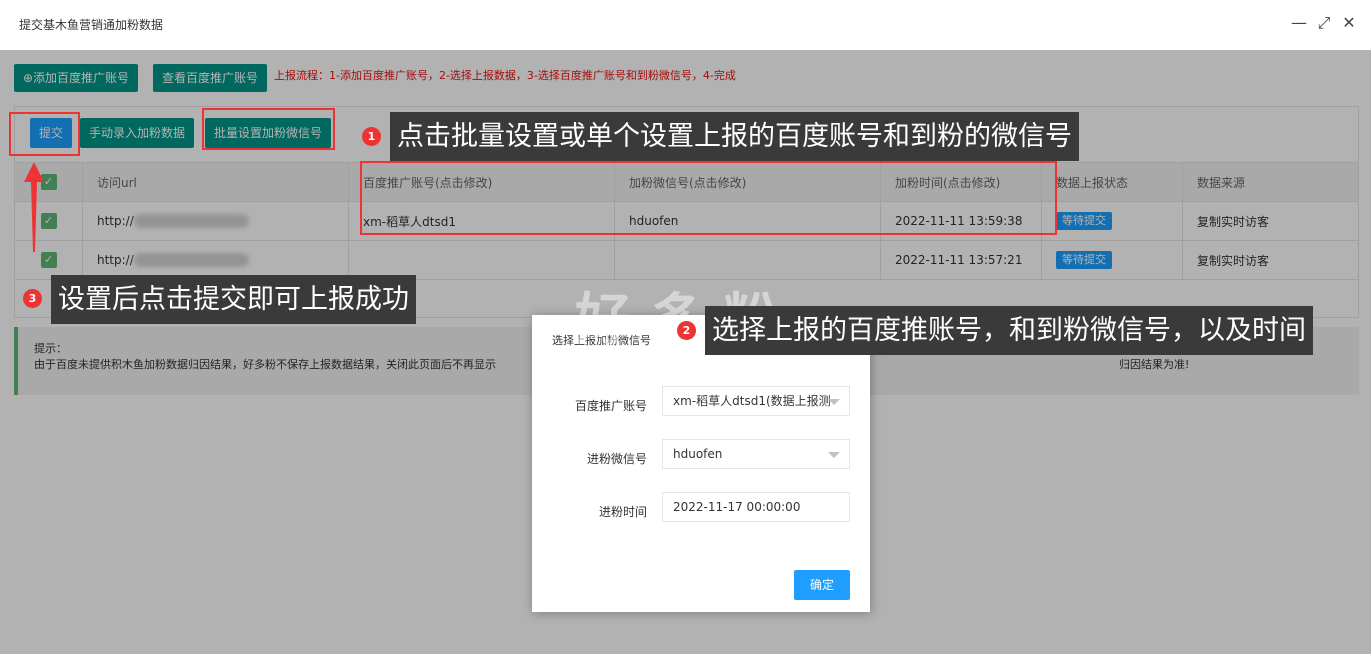 The height and width of the screenshot is (654, 1371). What do you see at coordinates (610, 406) in the screenshot?
I see `account-label: 百度推广账号` at bounding box center [610, 406].